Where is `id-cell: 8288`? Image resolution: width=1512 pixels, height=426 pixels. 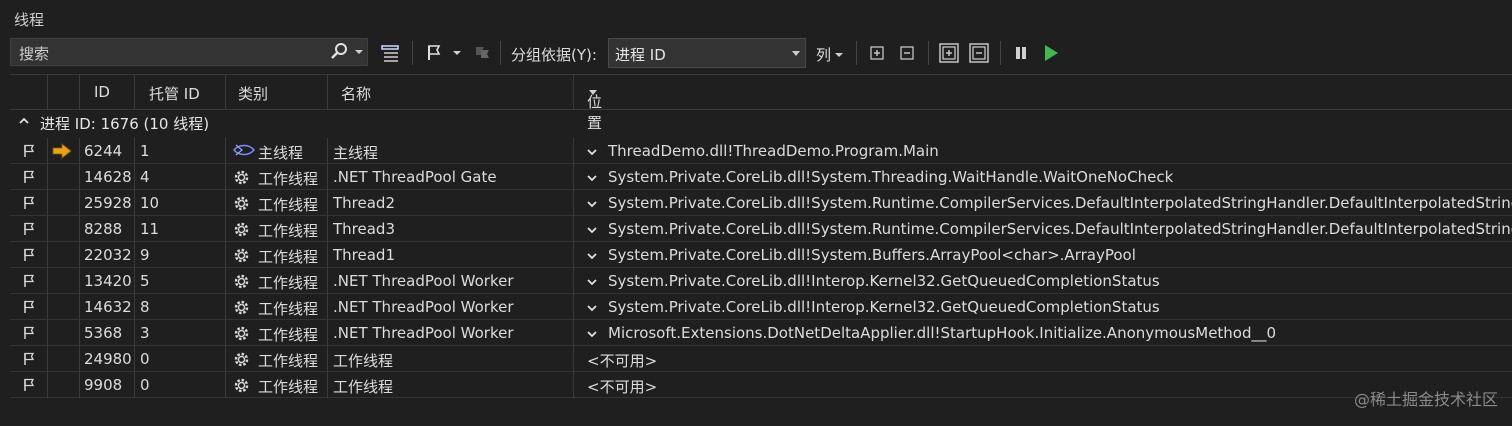 id-cell: 8288 is located at coordinates (107, 229).